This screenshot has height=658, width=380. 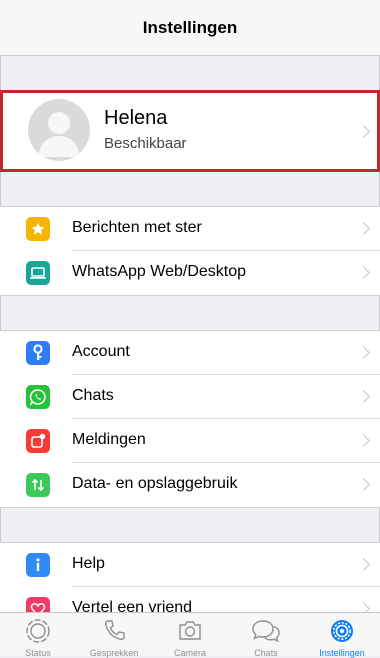 I want to click on tab-label: Instellingen, so click(x=342, y=653).